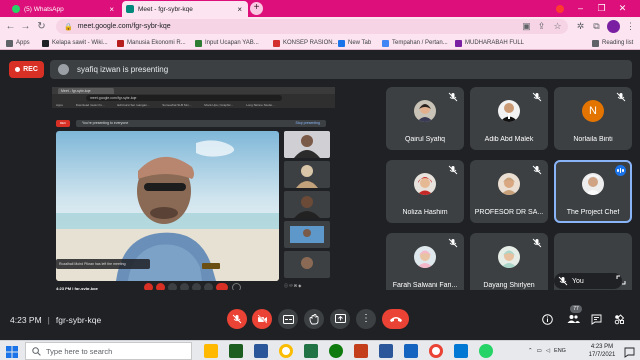 The image size is (640, 360). I want to click on address-bar: 🔒 meet.google.com/fgr-sybr-kqe, so click(312, 26).